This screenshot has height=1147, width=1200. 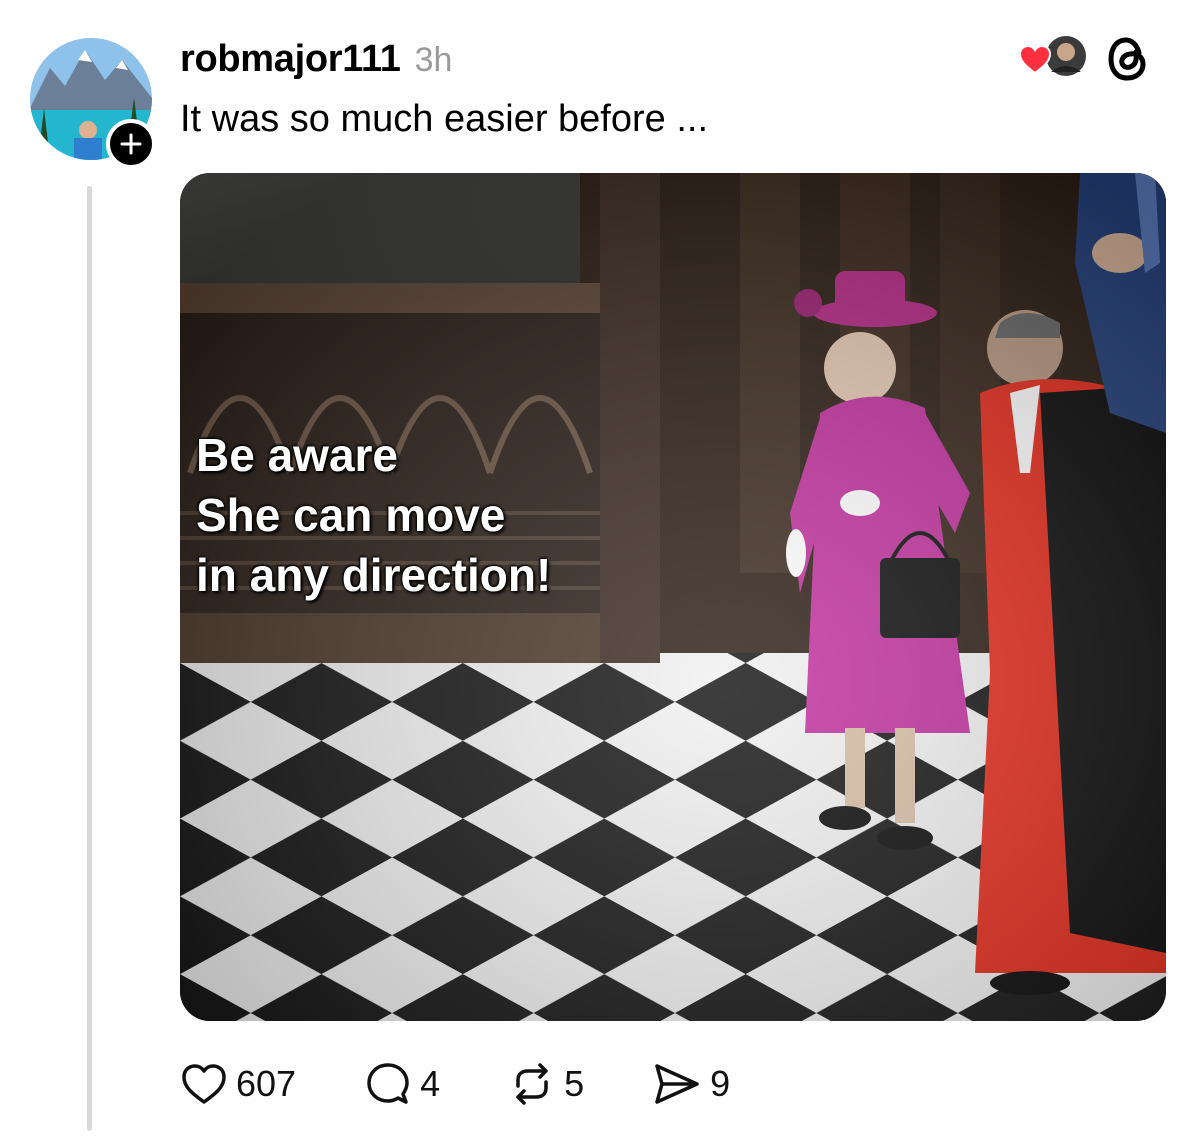 What do you see at coordinates (720, 1083) in the screenshot?
I see `share-count: 9` at bounding box center [720, 1083].